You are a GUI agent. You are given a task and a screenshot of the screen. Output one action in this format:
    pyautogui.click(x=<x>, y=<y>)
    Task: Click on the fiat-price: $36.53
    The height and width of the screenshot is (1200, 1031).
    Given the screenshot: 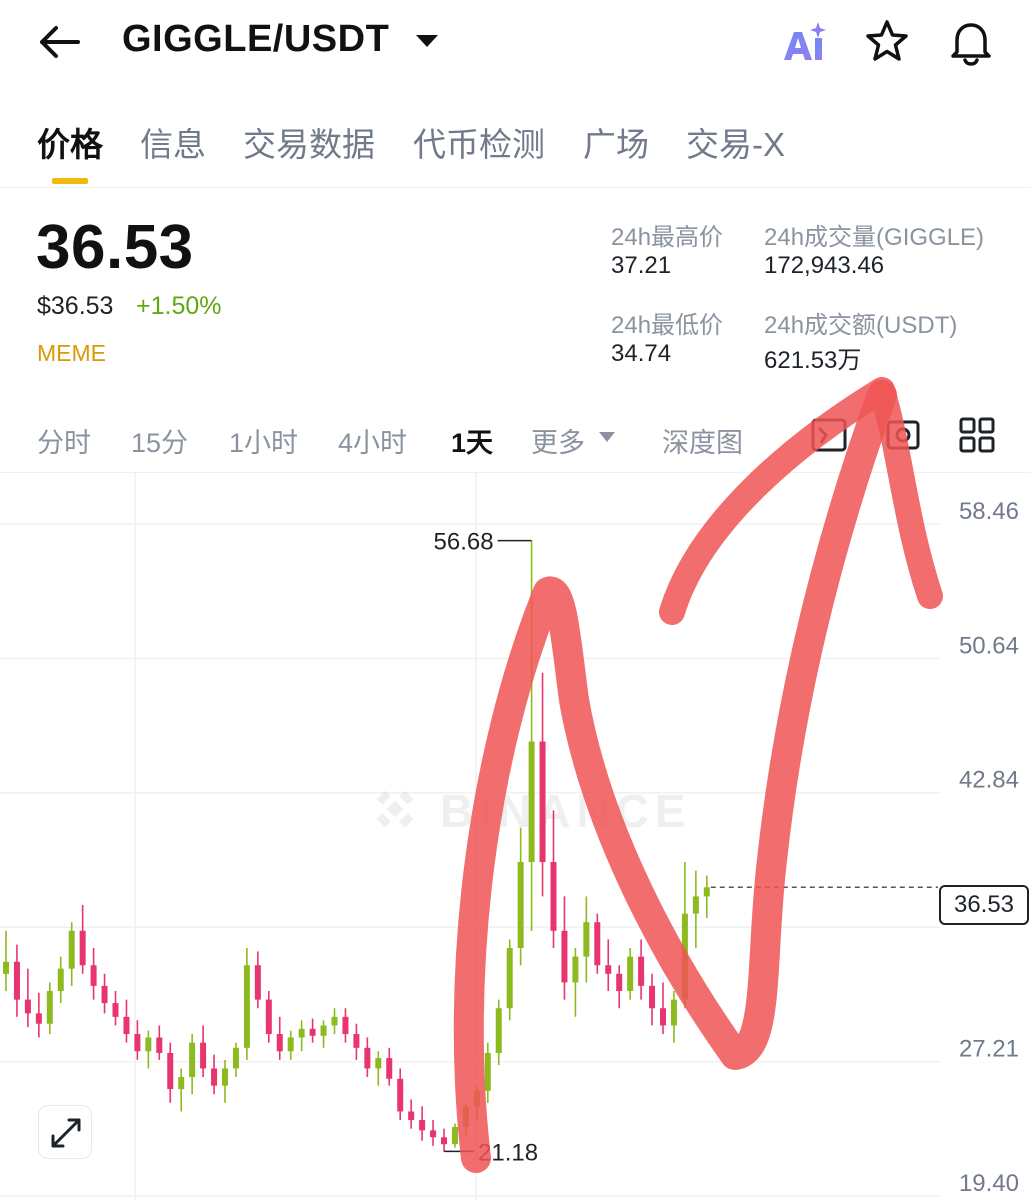 What is the action you would take?
    pyautogui.click(x=75, y=306)
    